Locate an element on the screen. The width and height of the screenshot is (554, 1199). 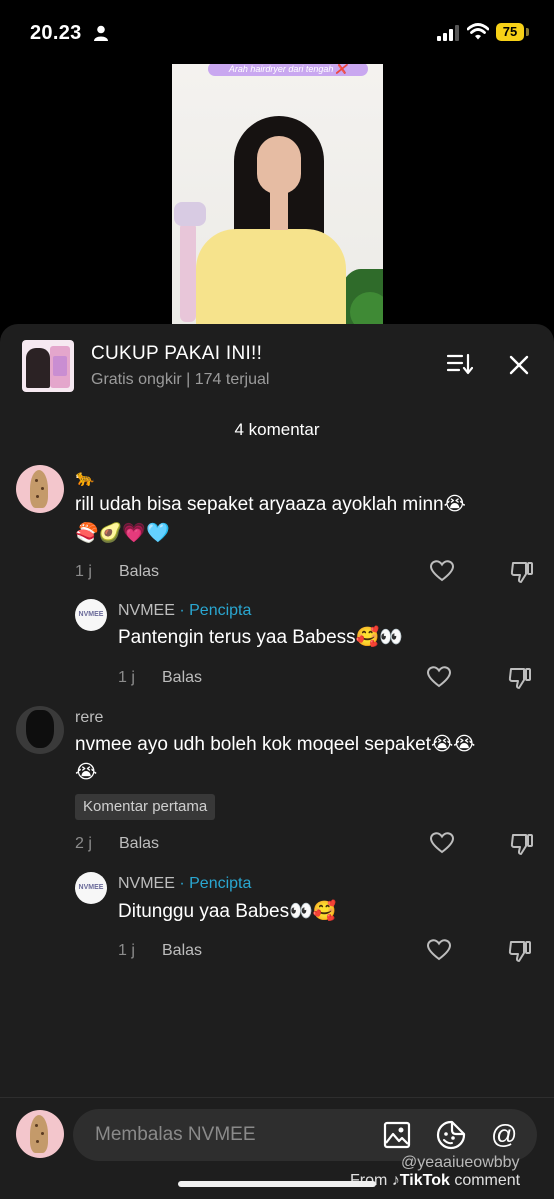
reply-text: Pantengin terus yaa Babess🥰👀 is located at coordinates (260, 637).